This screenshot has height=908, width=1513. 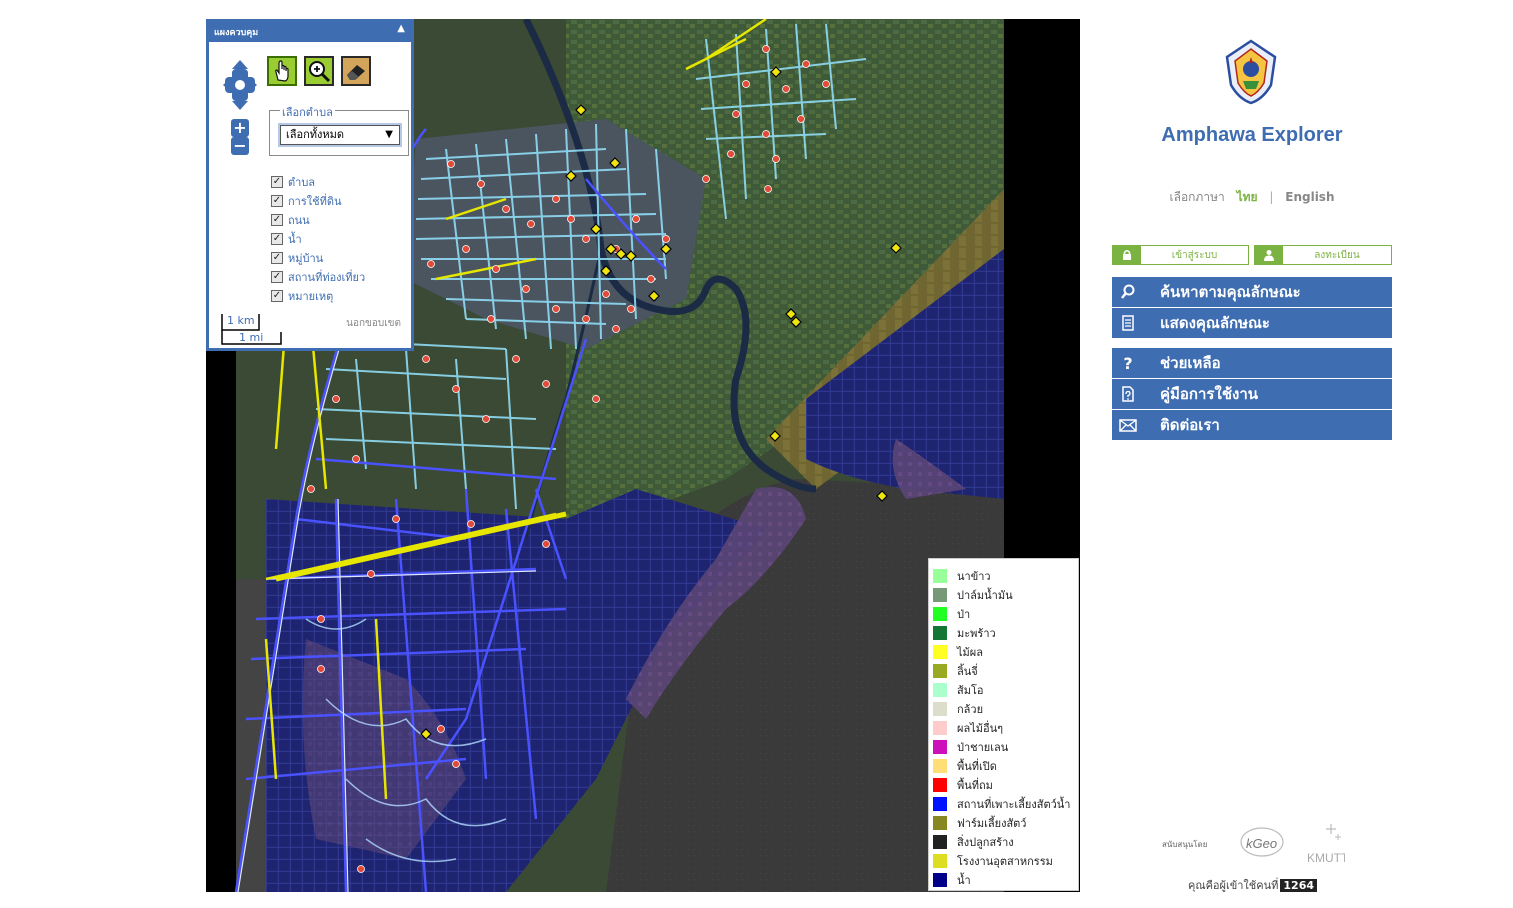 What do you see at coordinates (1269, 255) in the screenshot?
I see `user-icon` at bounding box center [1269, 255].